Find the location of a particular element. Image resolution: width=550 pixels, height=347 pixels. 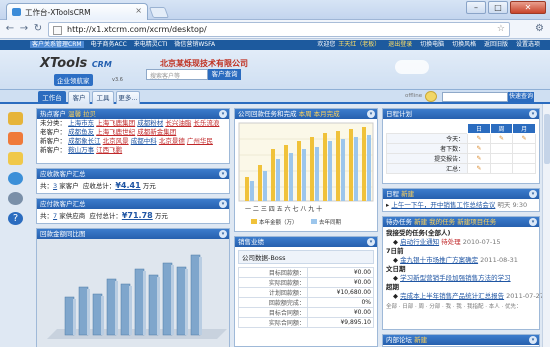

back-icon: ← is located at coordinates (10, 29).